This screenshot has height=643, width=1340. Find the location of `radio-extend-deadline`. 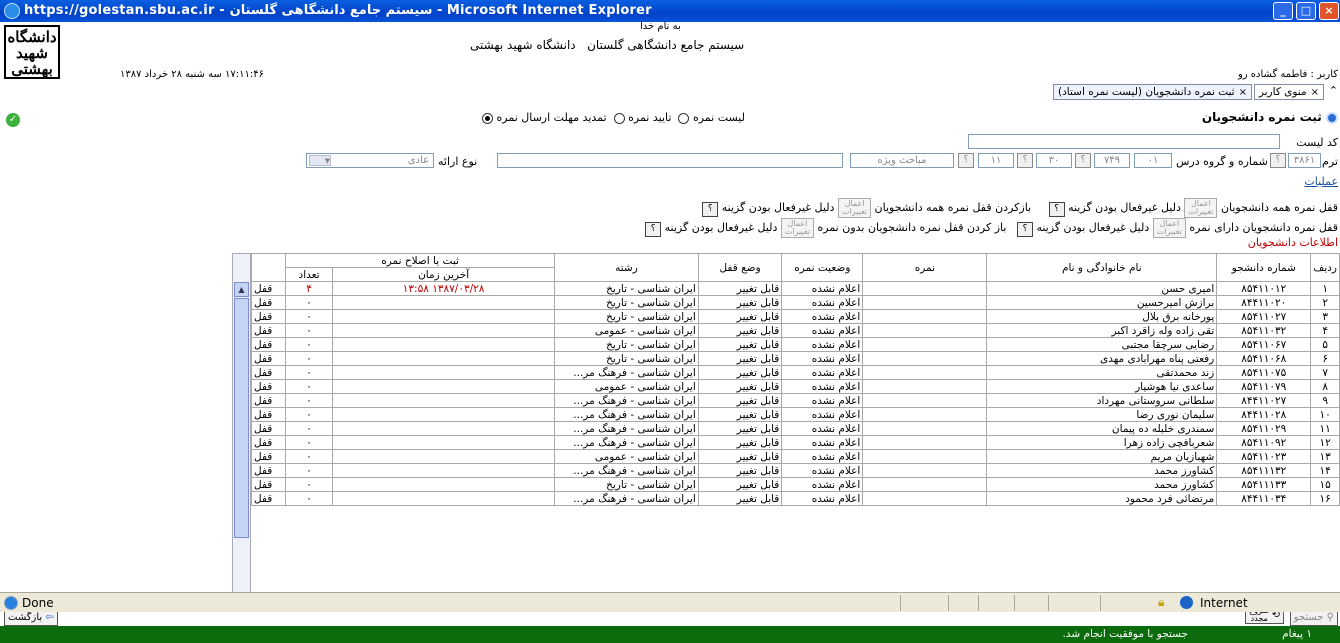

radio-extend-deadline is located at coordinates (487, 118).